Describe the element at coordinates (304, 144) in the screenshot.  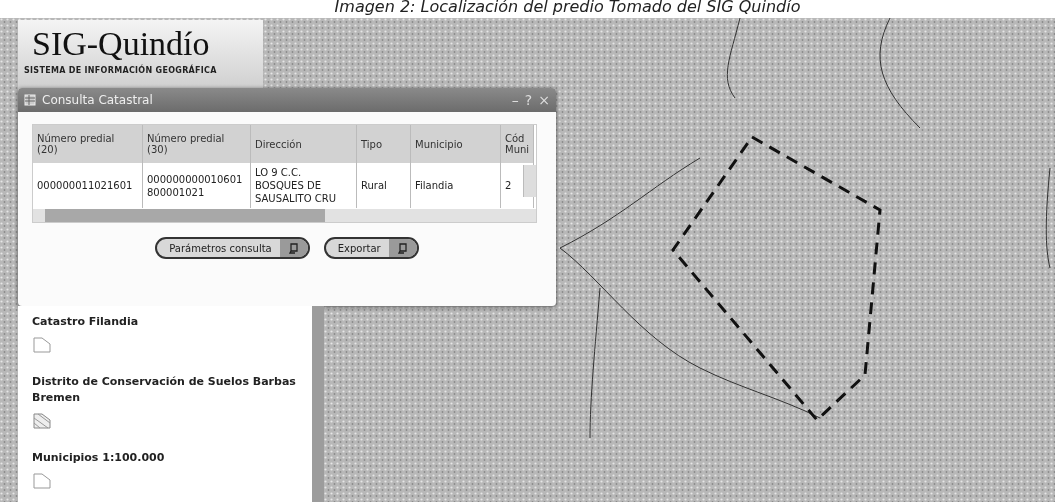
I see `column-header: Dirección` at that location.